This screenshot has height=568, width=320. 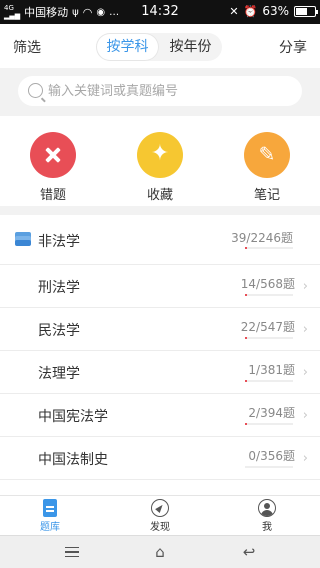 I want to click on tab-question-bank: 题库, so click(x=50, y=516).